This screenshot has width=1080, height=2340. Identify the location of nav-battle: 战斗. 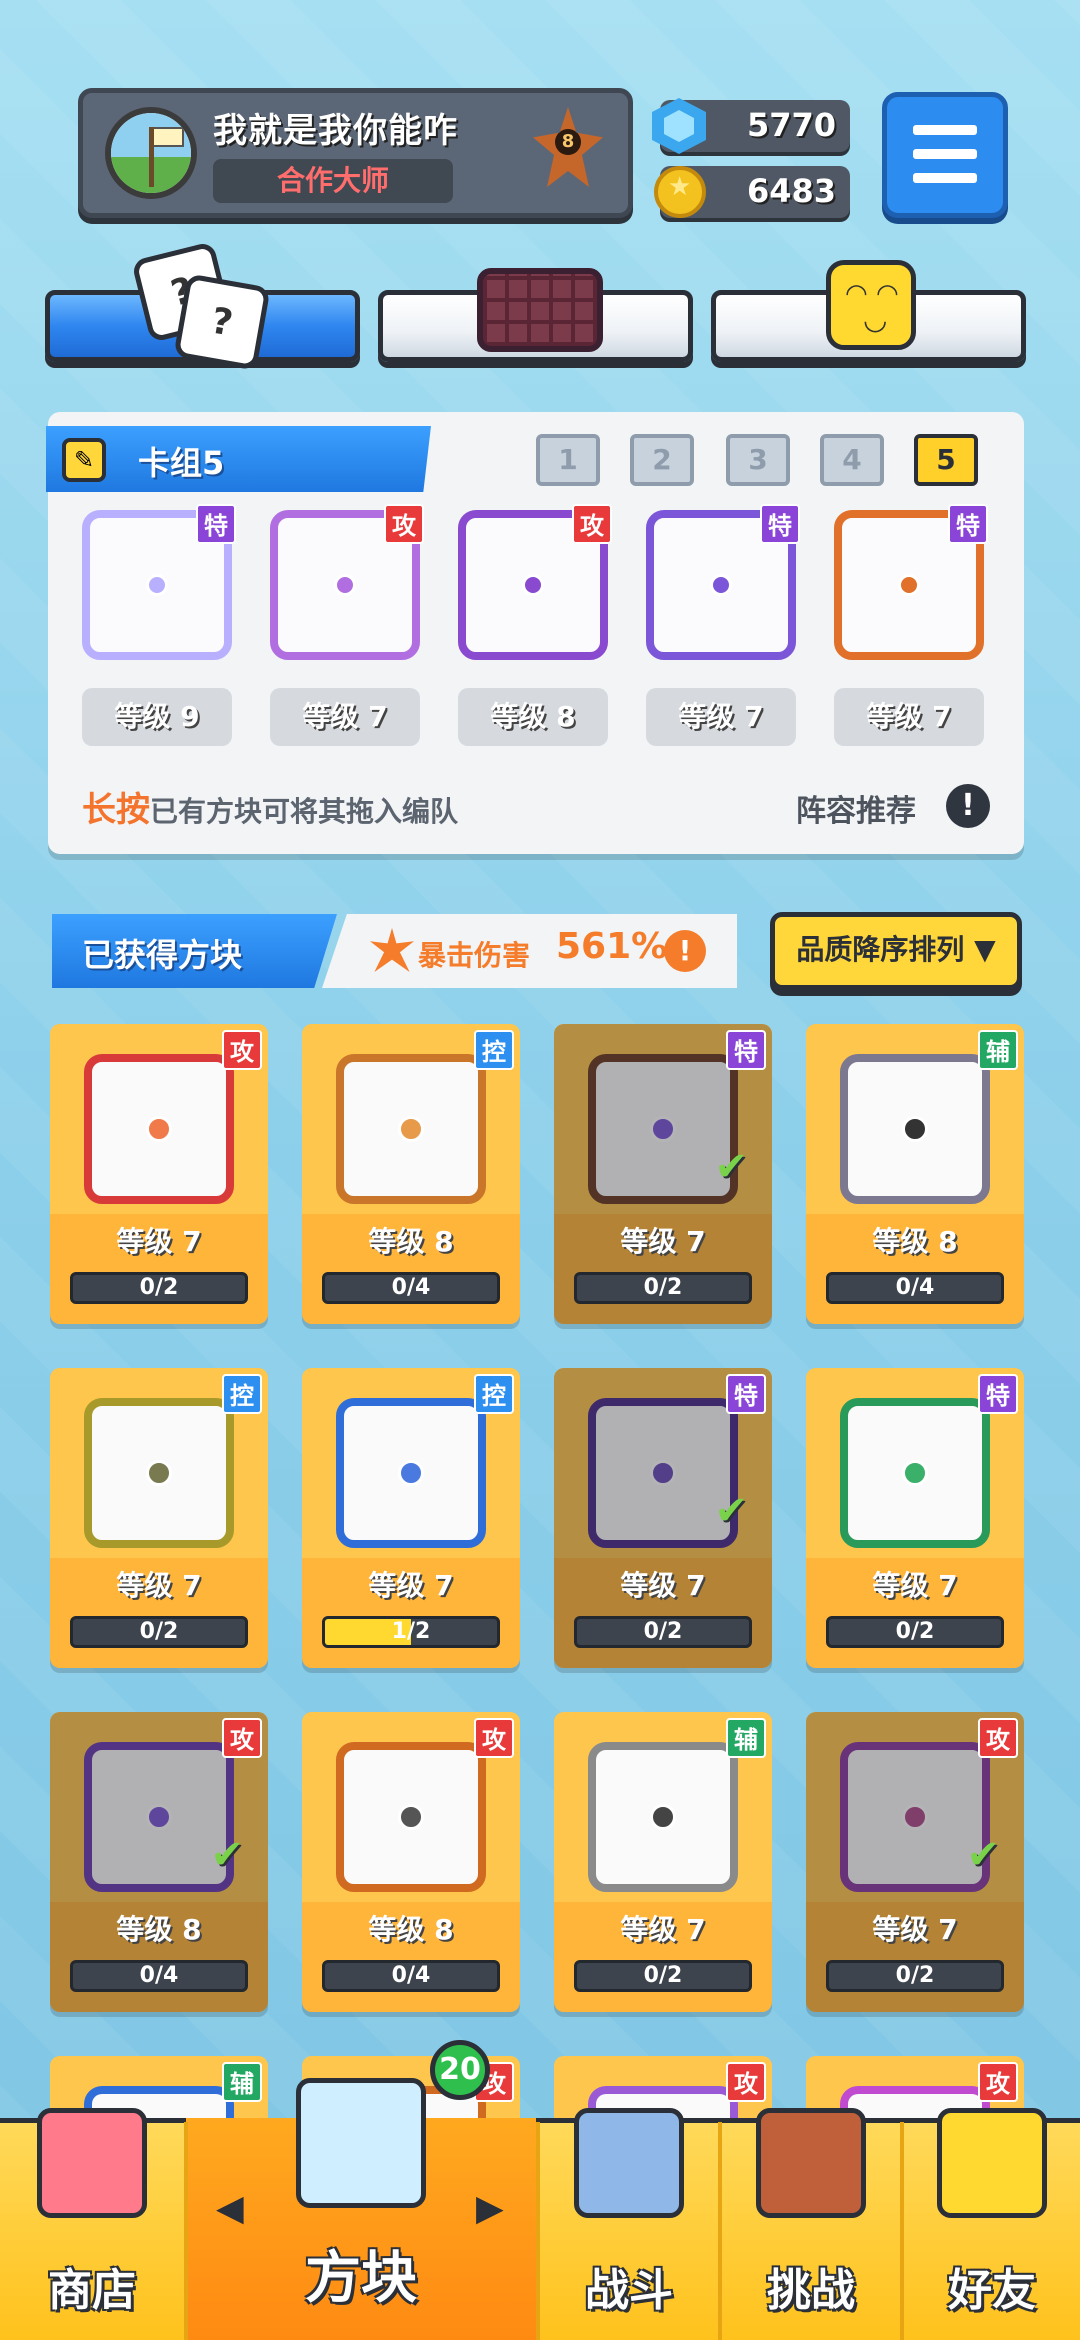
(629, 2224).